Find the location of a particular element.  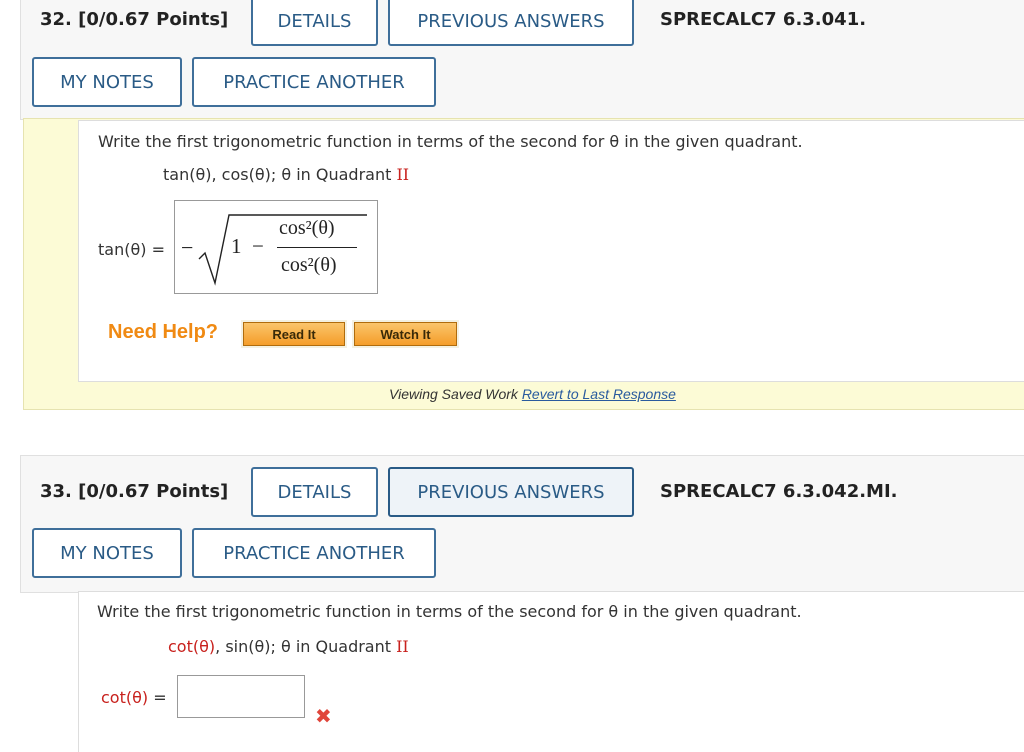

q33-my-notes-label: MY NOTES is located at coordinates (107, 553).